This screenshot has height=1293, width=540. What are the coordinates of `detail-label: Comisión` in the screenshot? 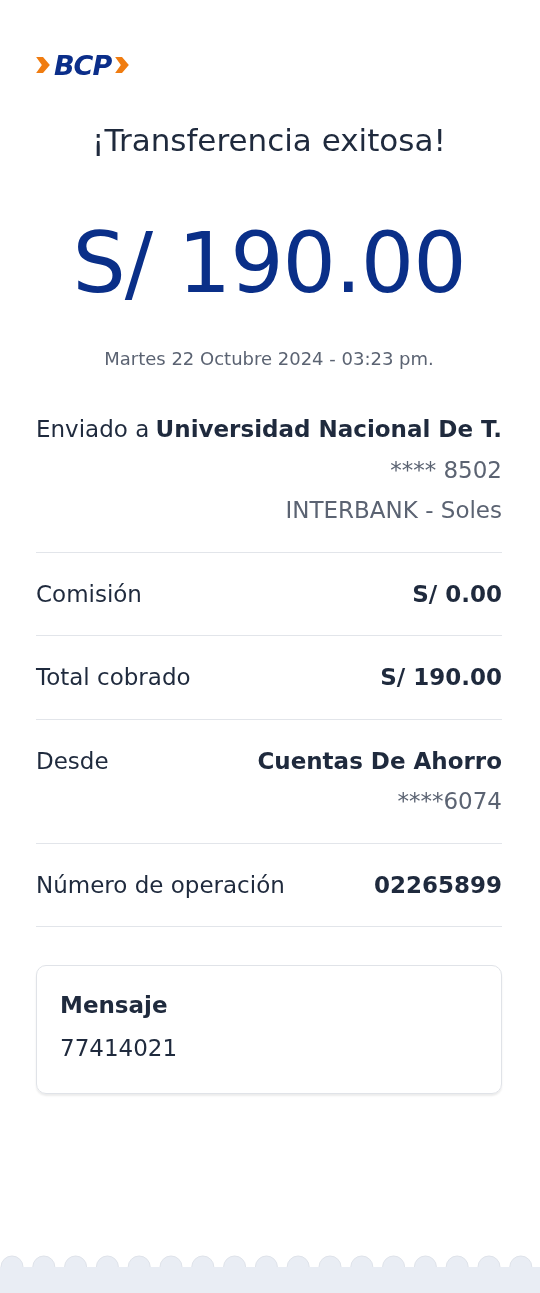 It's located at (89, 594).